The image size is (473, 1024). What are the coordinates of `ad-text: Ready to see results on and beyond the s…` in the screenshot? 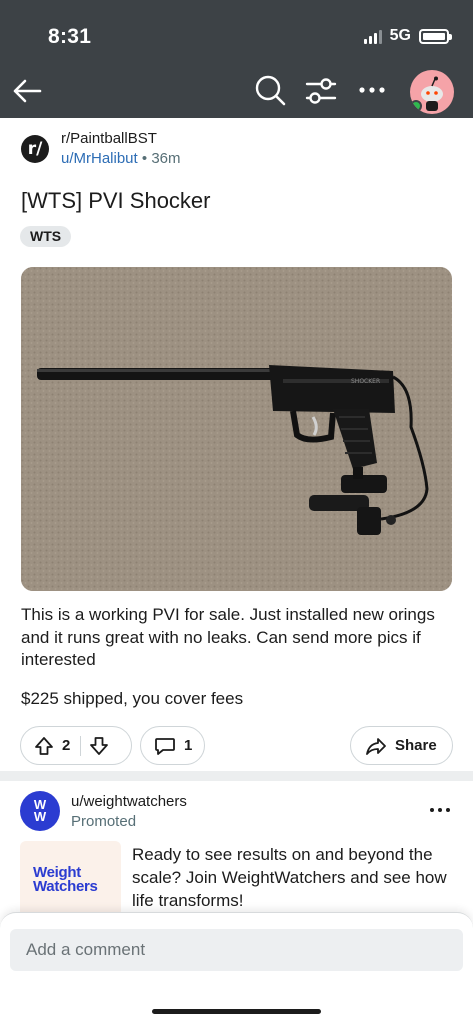 It's located at (293, 877).